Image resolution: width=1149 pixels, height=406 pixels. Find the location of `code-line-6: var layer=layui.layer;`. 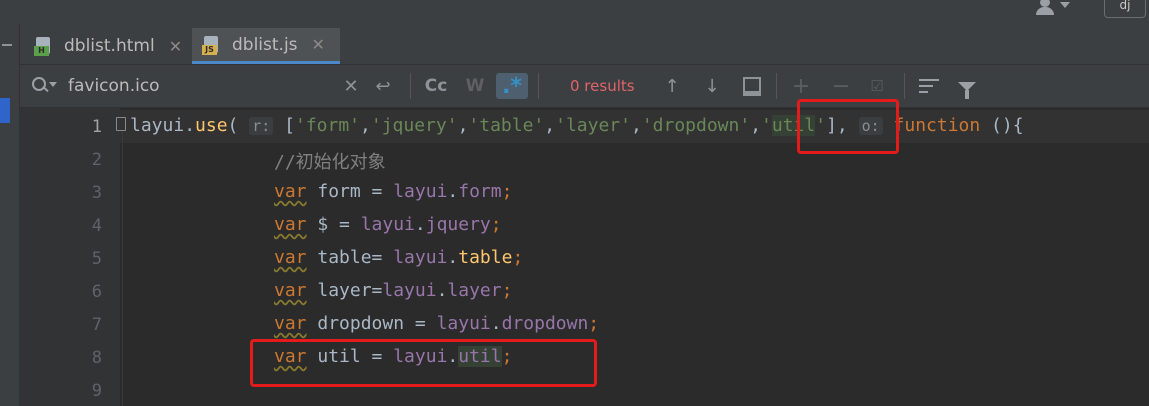

code-line-6: var layer=layui.layer; is located at coordinates (393, 290).